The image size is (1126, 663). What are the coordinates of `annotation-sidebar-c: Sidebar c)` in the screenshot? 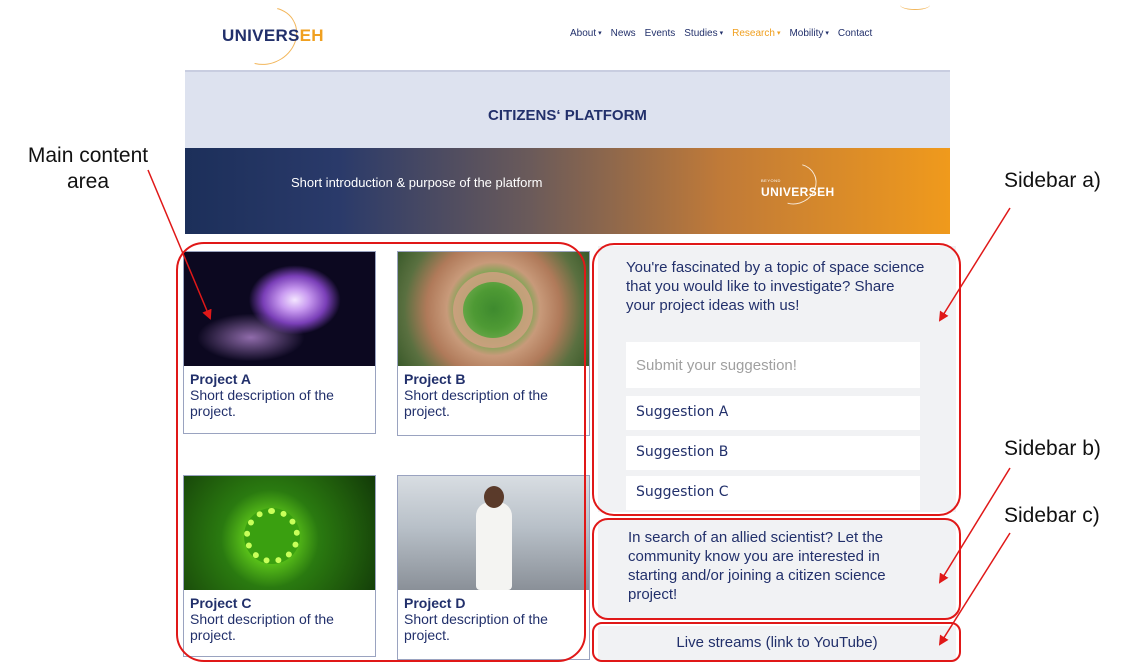 It's located at (1052, 515).